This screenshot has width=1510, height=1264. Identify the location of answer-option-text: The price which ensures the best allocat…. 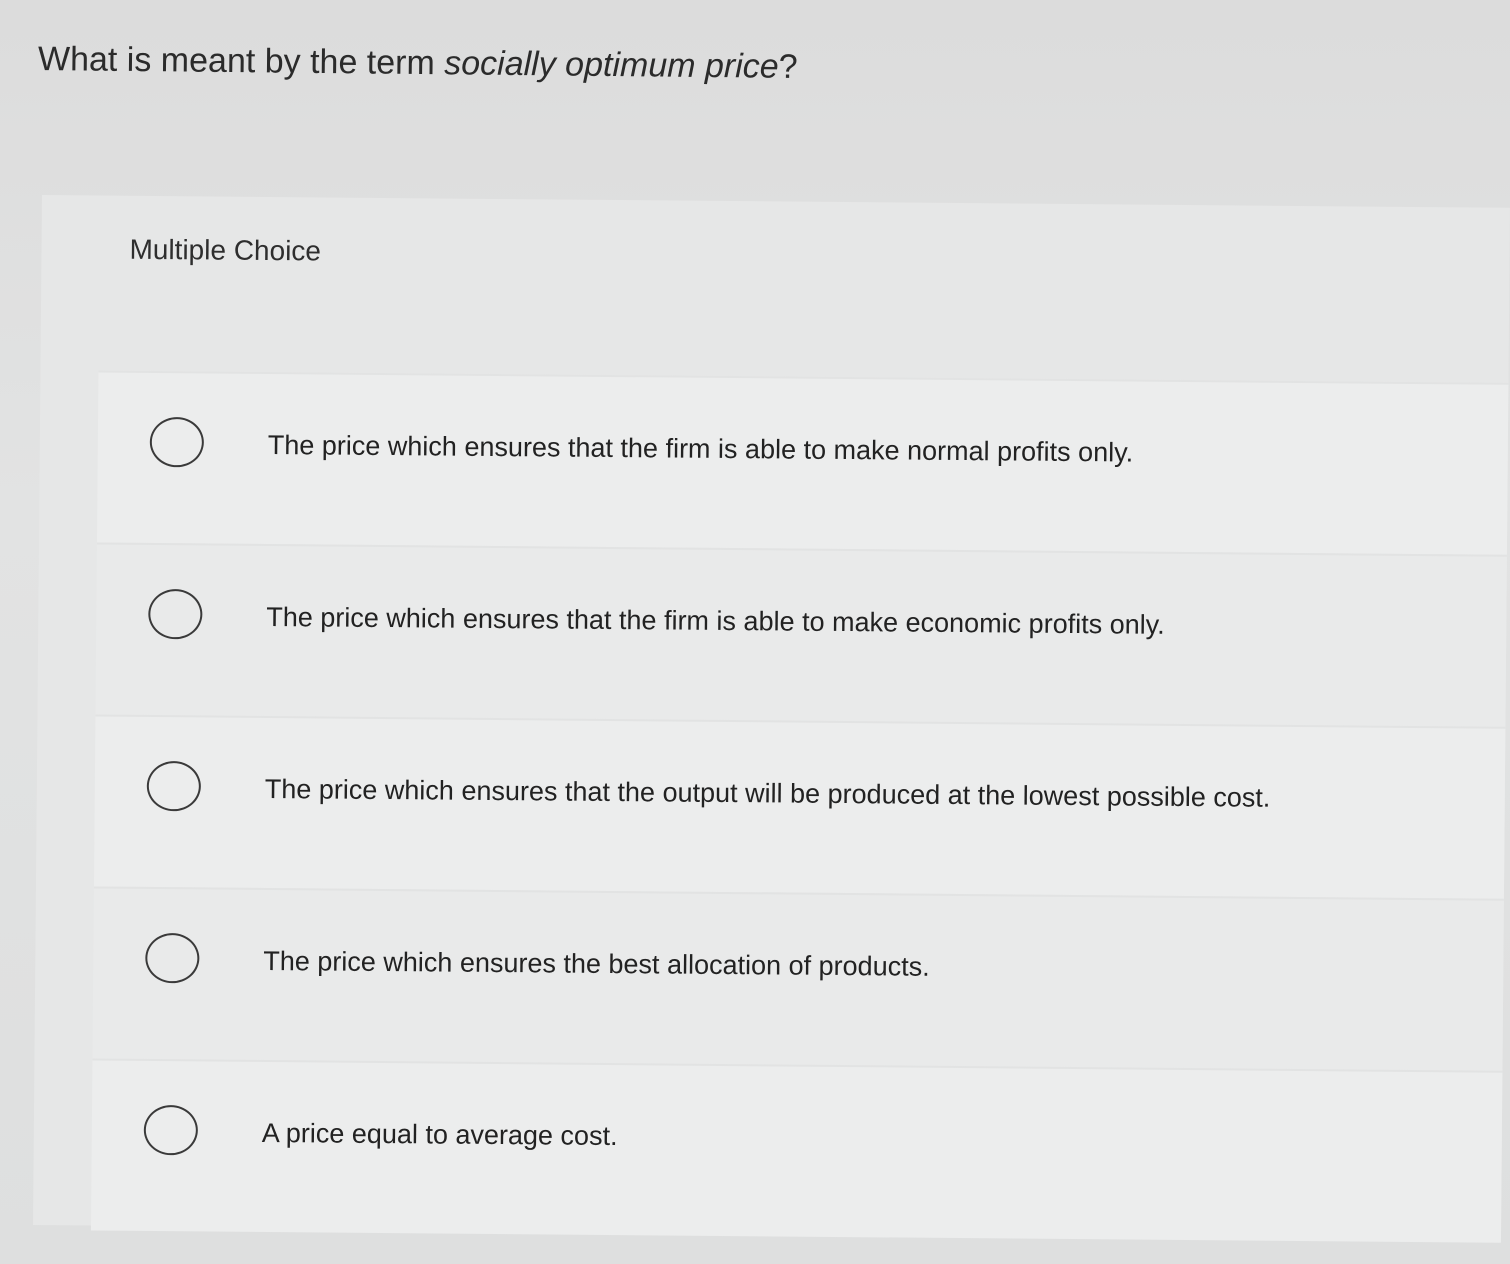
(596, 964).